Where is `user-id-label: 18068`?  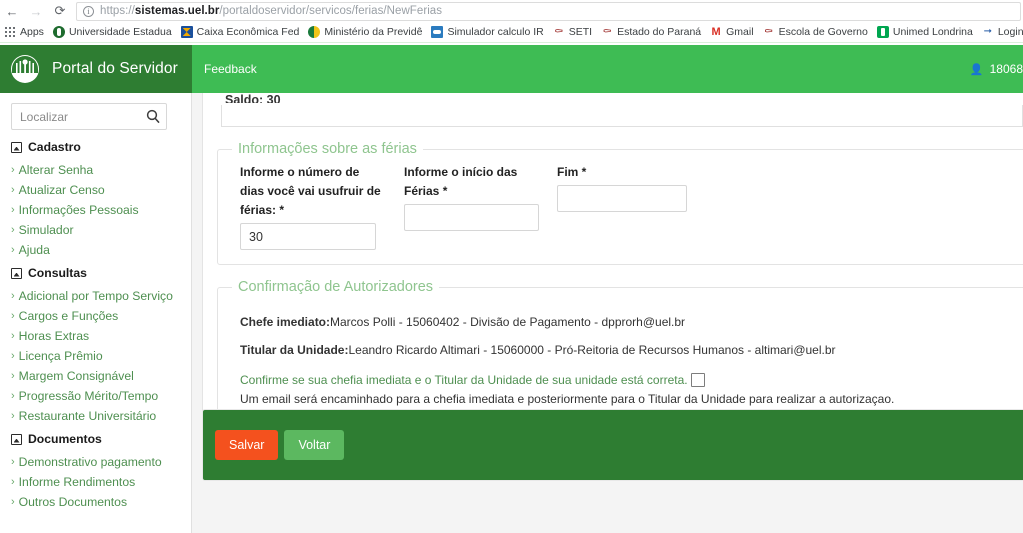 user-id-label: 18068 is located at coordinates (1006, 69).